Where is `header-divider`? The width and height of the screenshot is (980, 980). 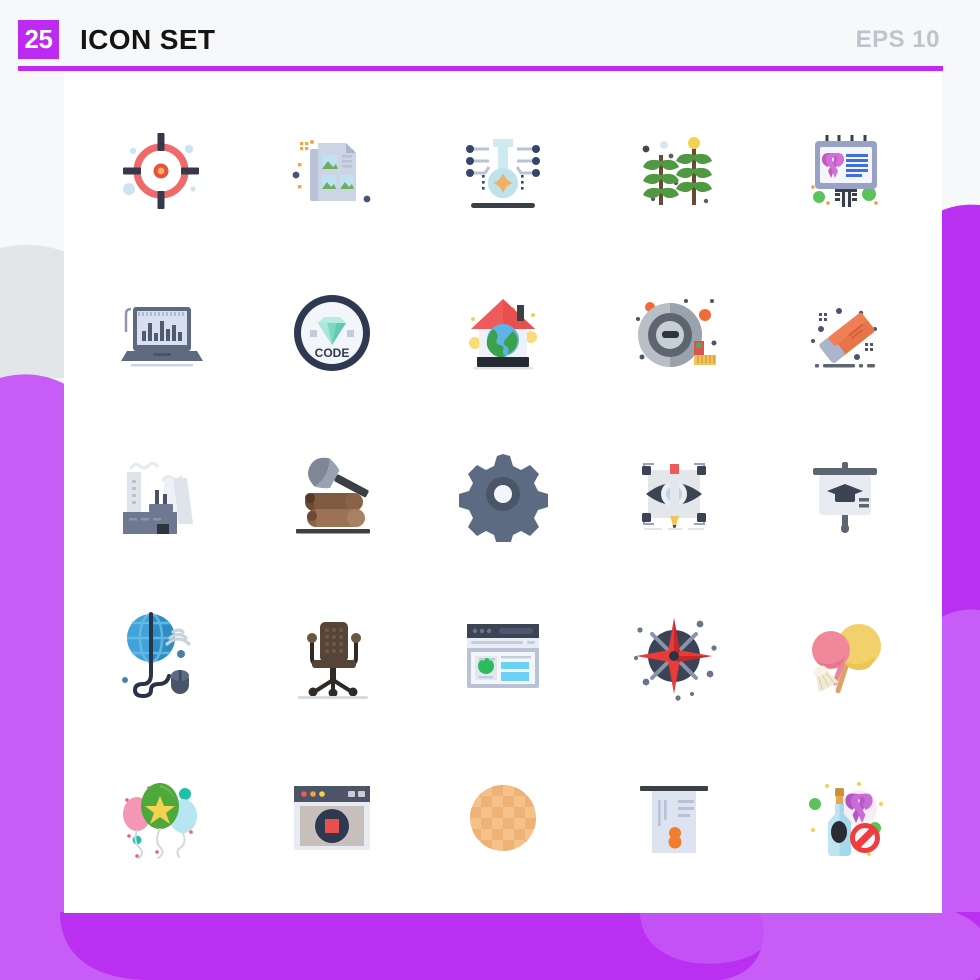 header-divider is located at coordinates (480, 68).